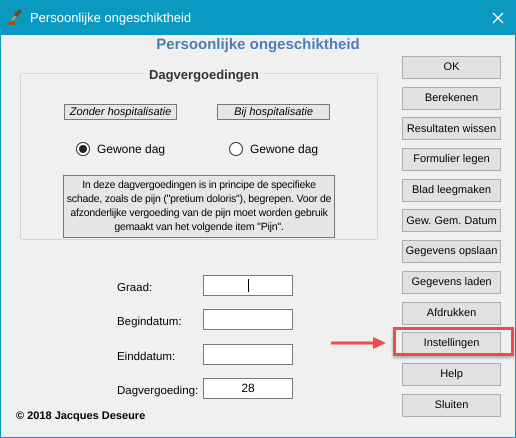 The height and width of the screenshot is (438, 516). I want to click on action-button: OK, so click(451, 67).